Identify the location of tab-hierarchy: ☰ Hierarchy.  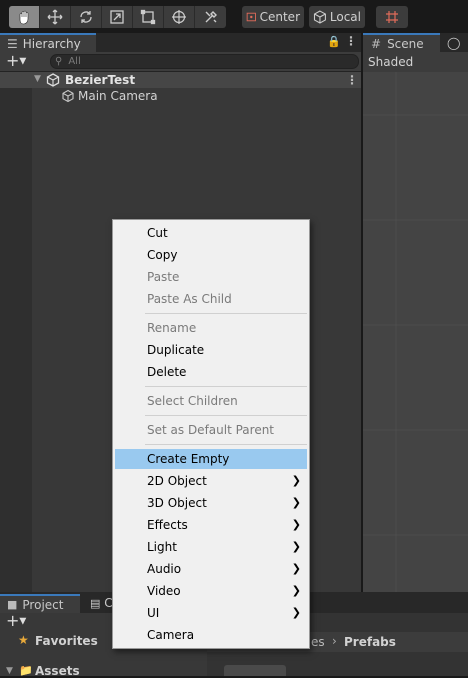
(48, 42).